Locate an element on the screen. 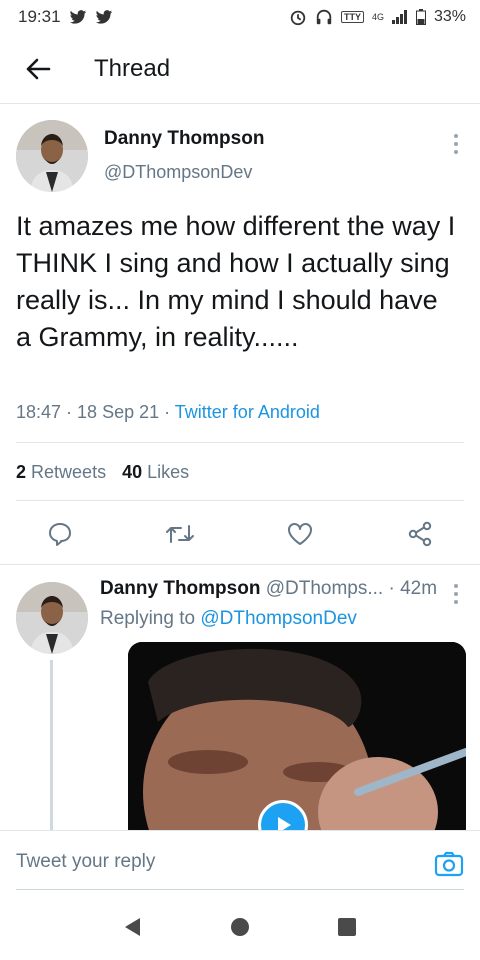  retweet-button is located at coordinates (180, 534).